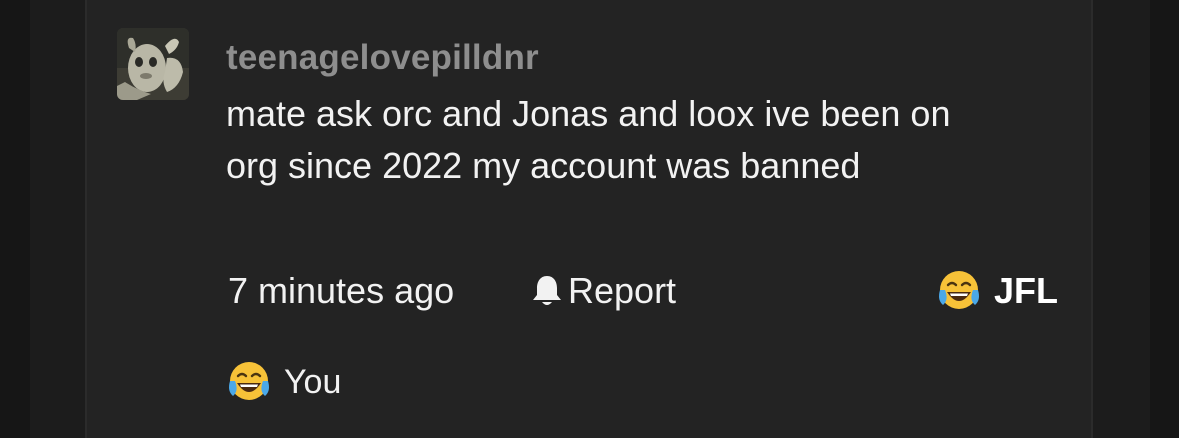  Describe the element at coordinates (382, 58) in the screenshot. I see `username: teenagelovepilldnr` at that location.